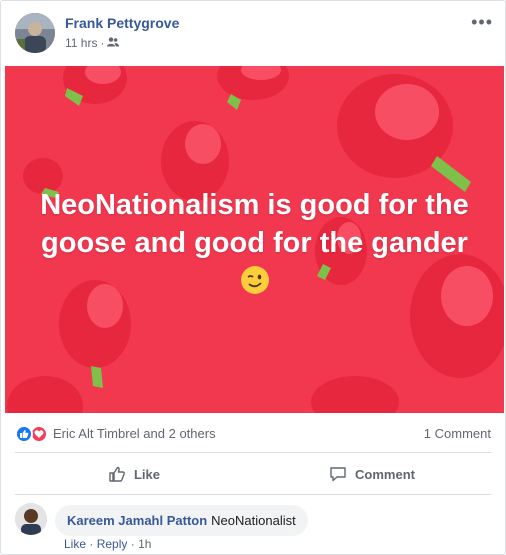 Image resolution: width=506 pixels, height=555 pixels. I want to click on post-meta: 11 hrs ·, so click(92, 43).